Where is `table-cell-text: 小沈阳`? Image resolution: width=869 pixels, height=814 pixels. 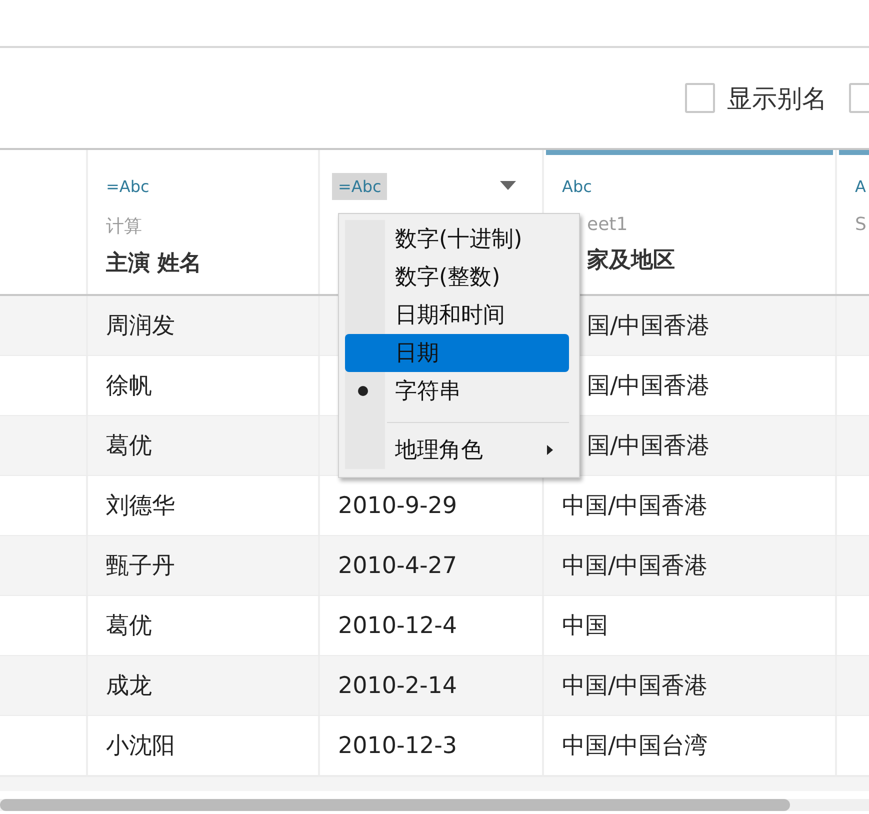 table-cell-text: 小沈阳 is located at coordinates (140, 746).